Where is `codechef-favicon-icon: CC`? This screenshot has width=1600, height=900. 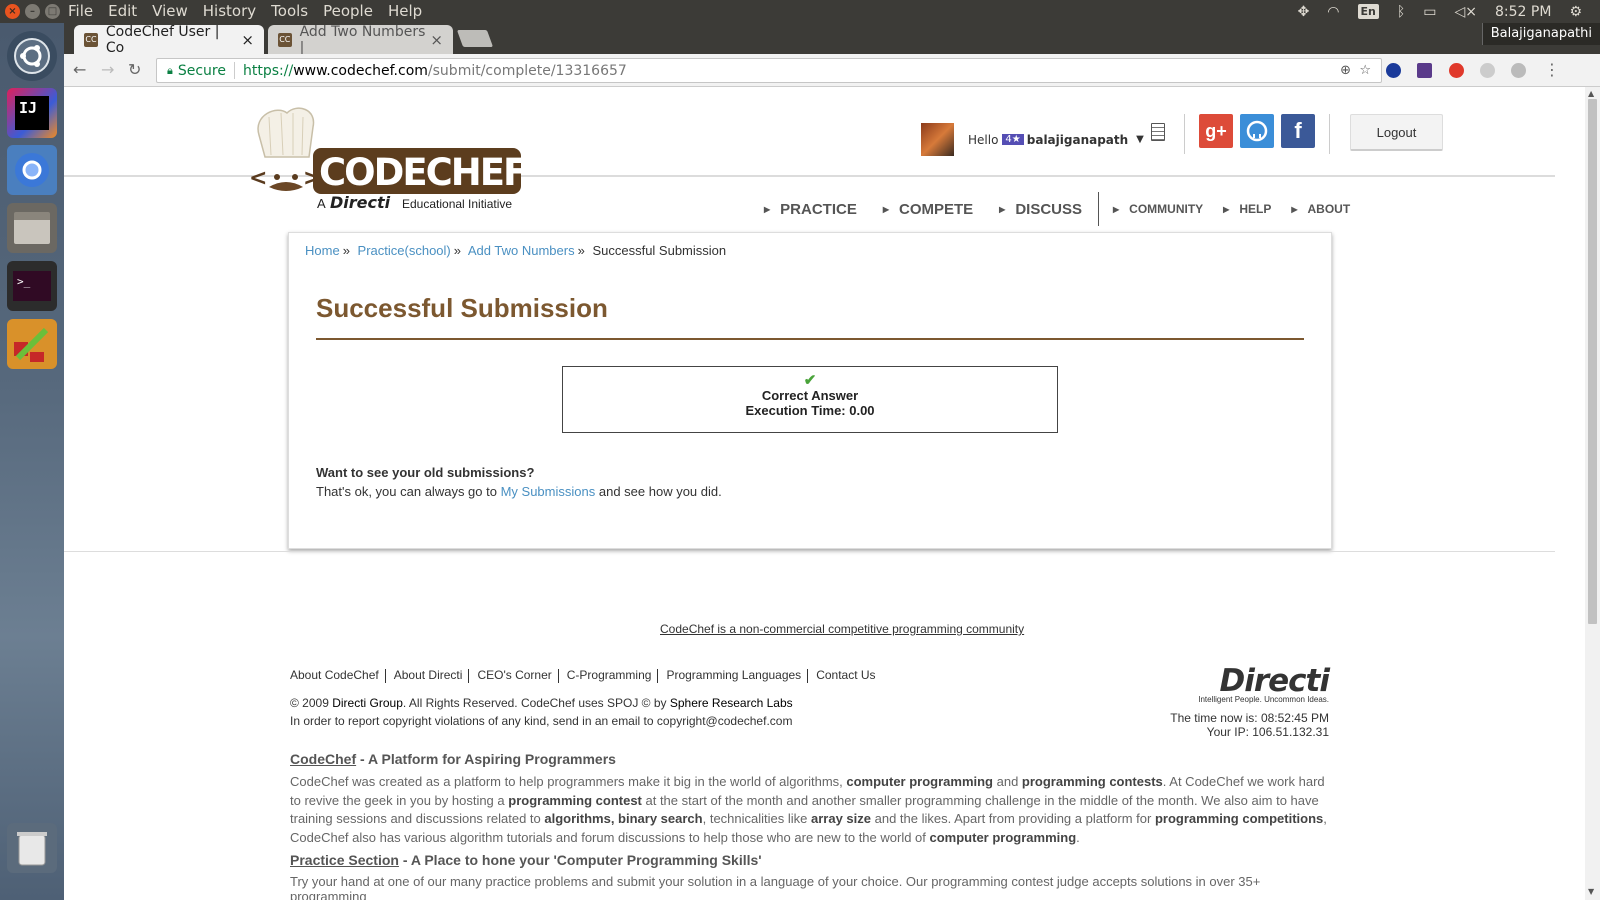
codechef-favicon-icon: CC is located at coordinates (285, 39).